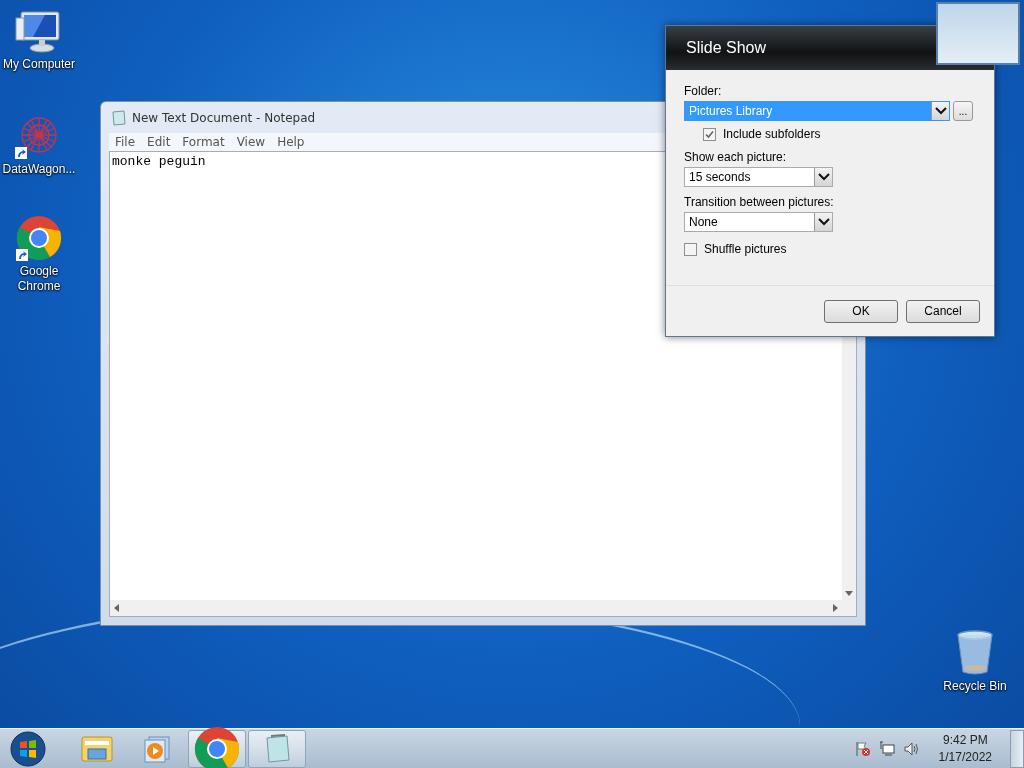 This screenshot has height=768, width=1024. Describe the element at coordinates (975, 653) in the screenshot. I see `recycle-bin-icon` at that location.